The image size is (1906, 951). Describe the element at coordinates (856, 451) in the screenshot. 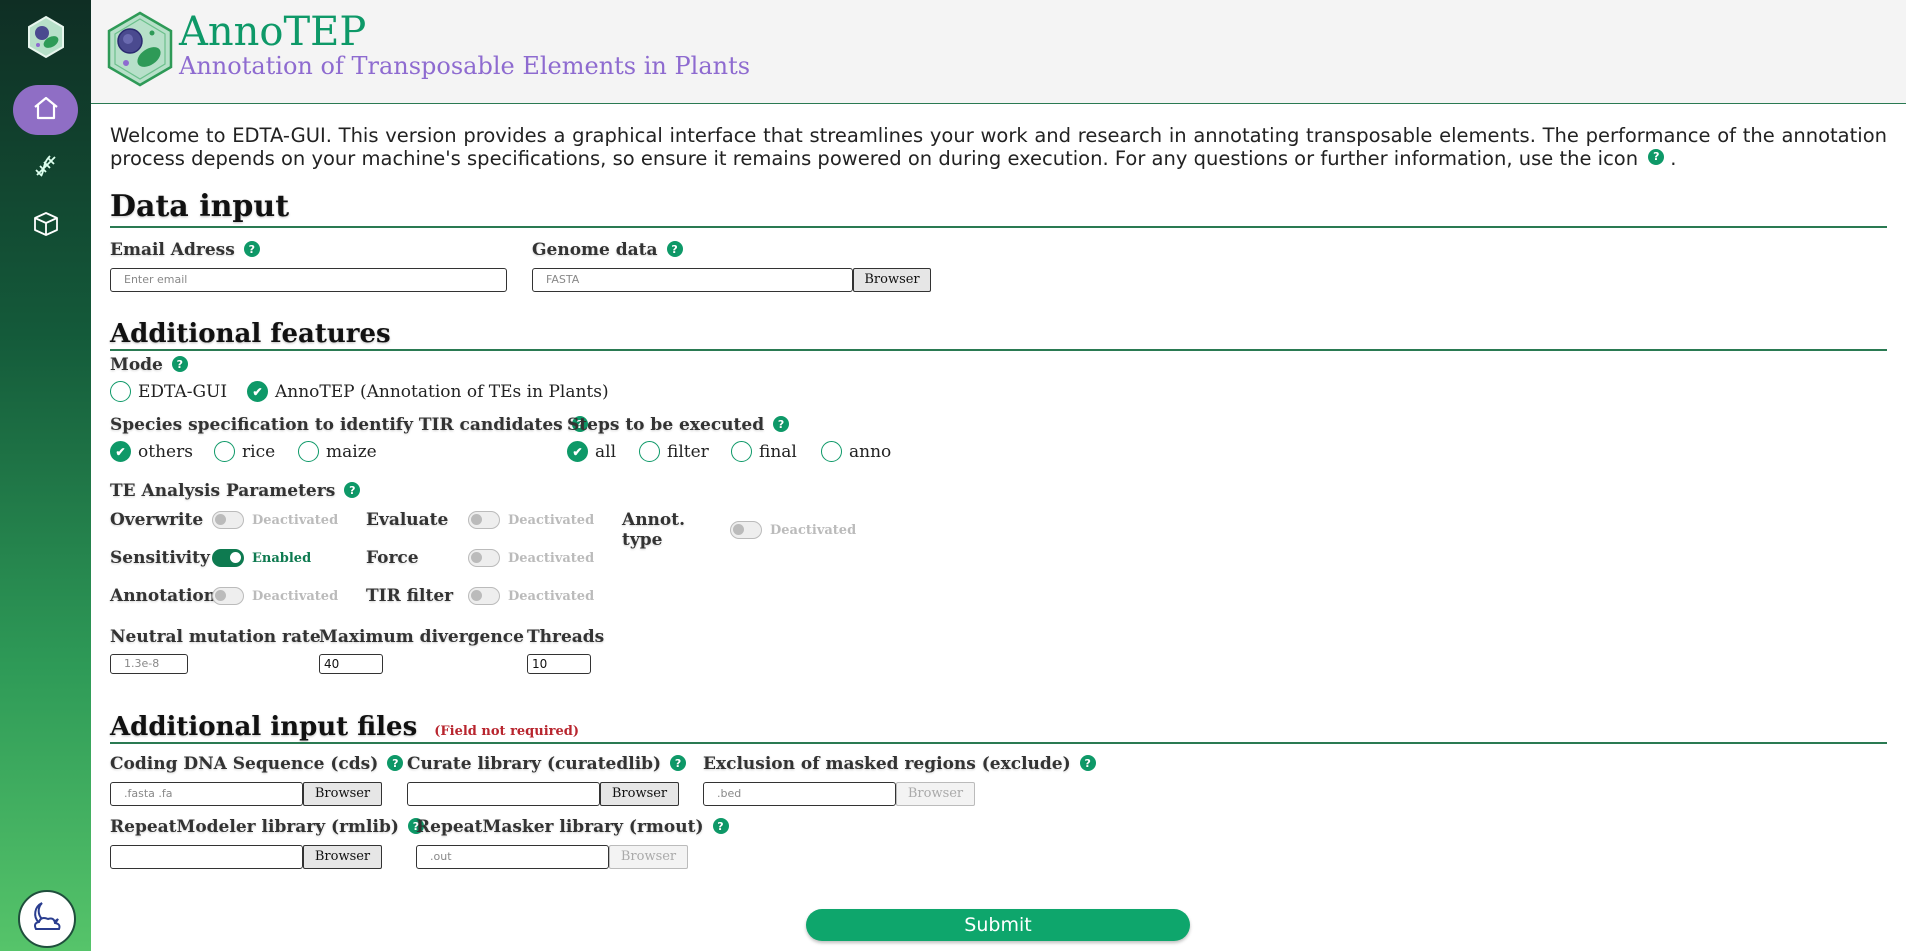

I see `radio-steps-anno: anno` at that location.